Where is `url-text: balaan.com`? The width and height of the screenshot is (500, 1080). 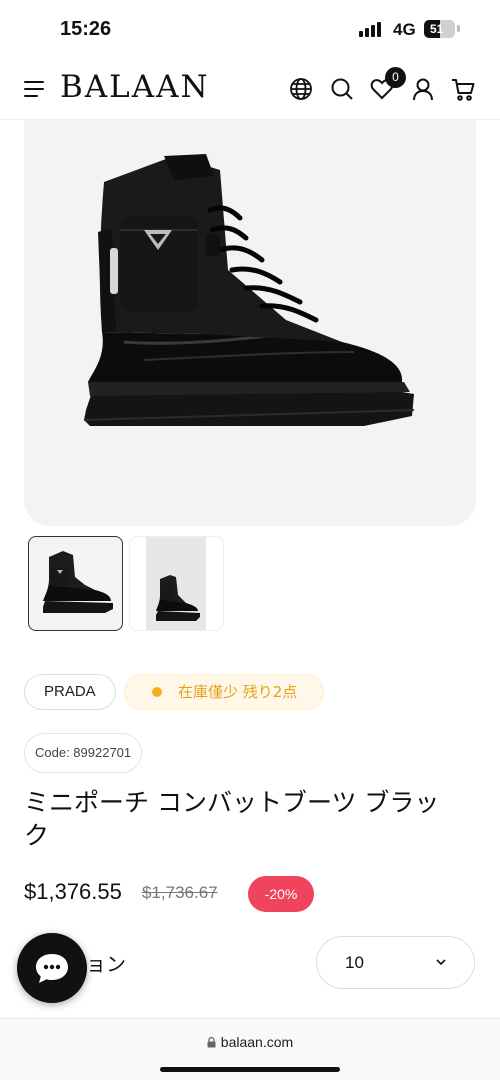
url-text: balaan.com is located at coordinates (257, 1042).